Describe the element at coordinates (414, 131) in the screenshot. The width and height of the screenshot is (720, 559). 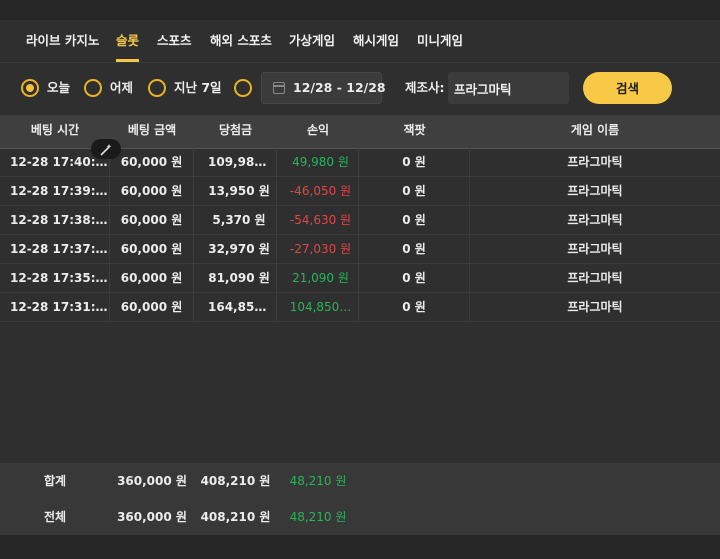
I see `column-jackpot: 잭팟` at that location.